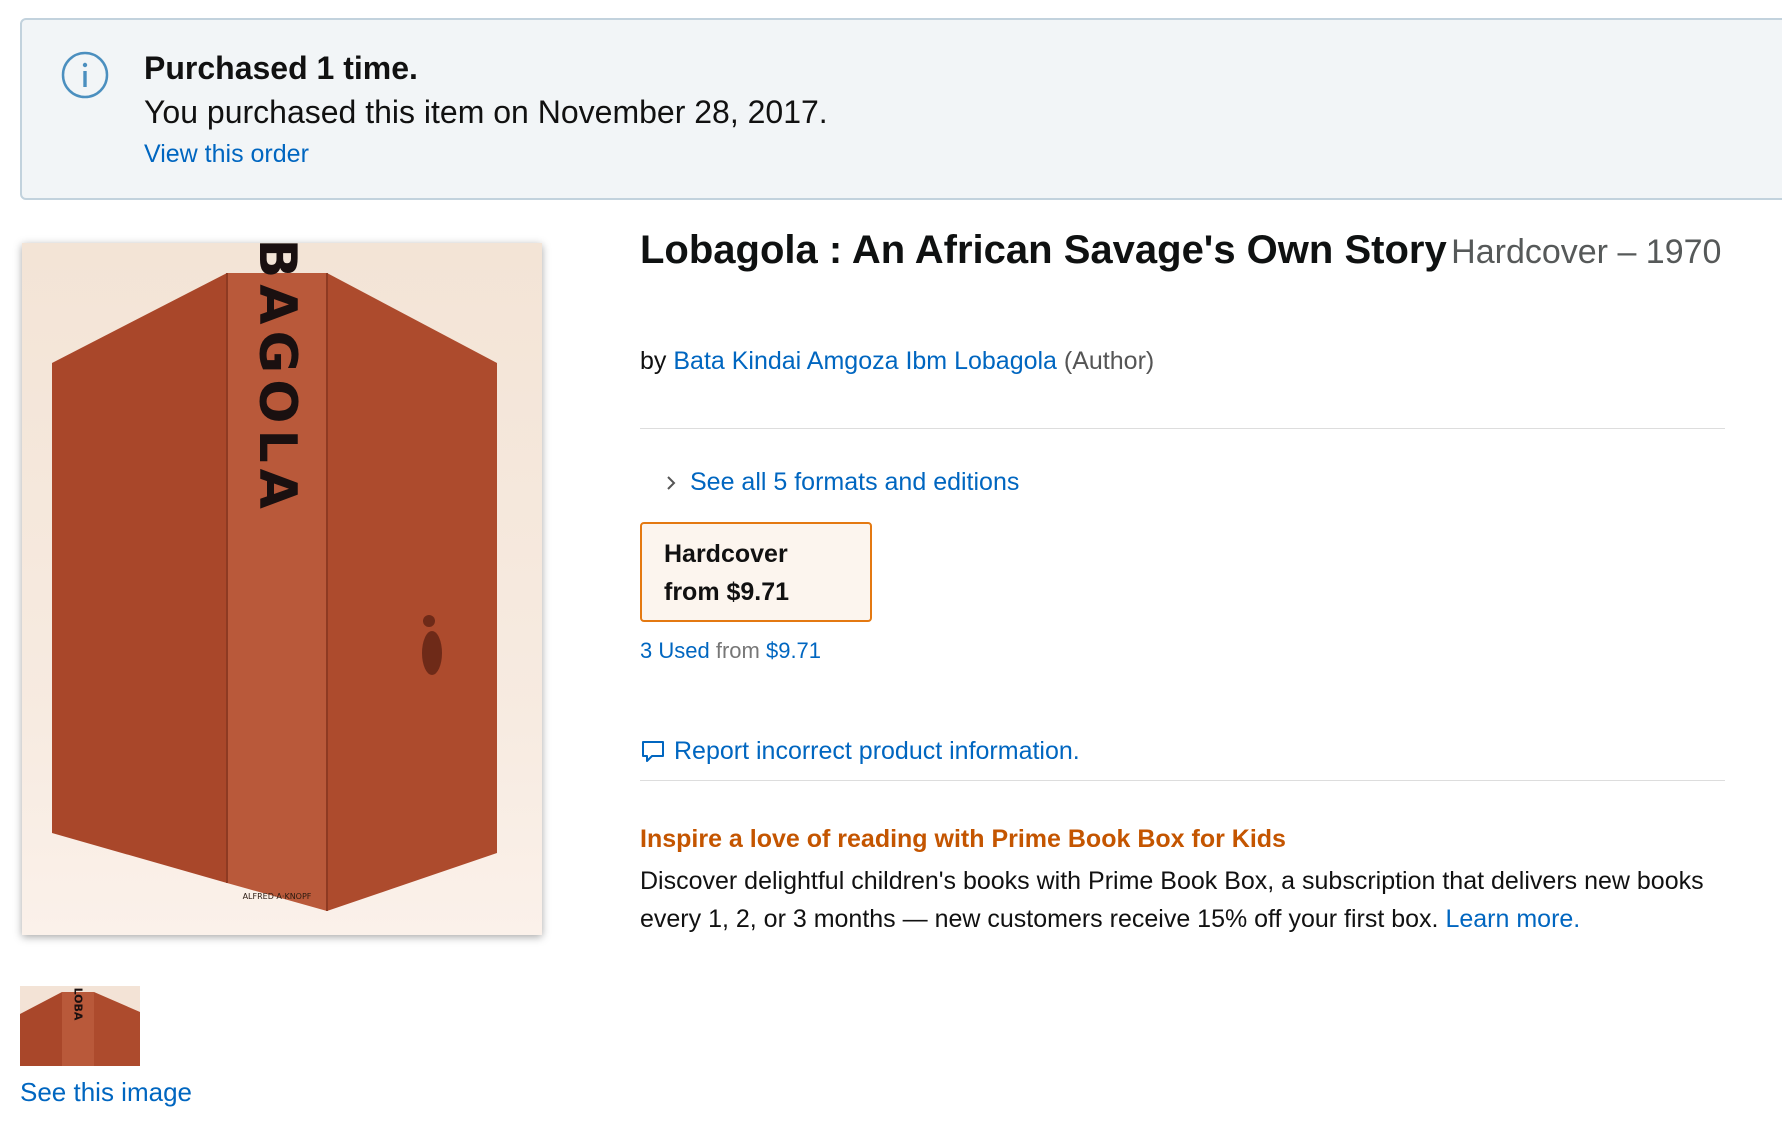 Image resolution: width=1782 pixels, height=1148 pixels. I want to click on used-offers: 3 Used from $9.71, so click(730, 651).